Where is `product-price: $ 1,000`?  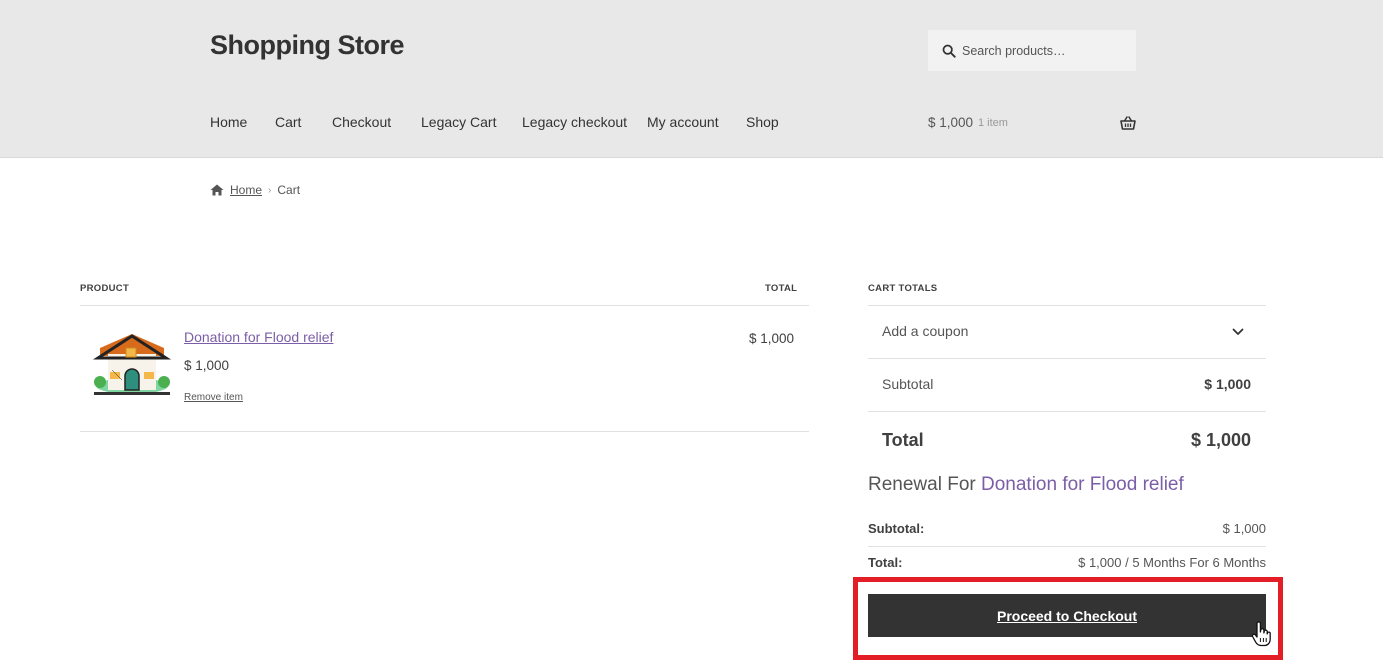
product-price: $ 1,000 is located at coordinates (207, 365).